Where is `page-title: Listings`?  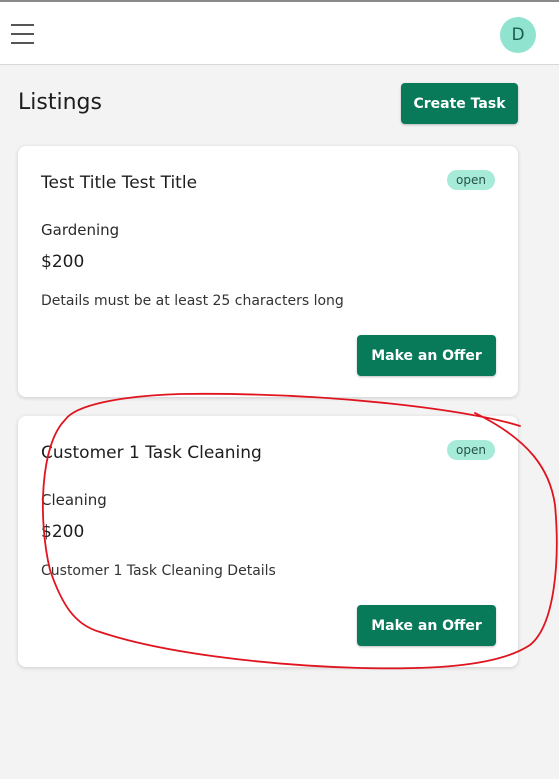 page-title: Listings is located at coordinates (60, 102).